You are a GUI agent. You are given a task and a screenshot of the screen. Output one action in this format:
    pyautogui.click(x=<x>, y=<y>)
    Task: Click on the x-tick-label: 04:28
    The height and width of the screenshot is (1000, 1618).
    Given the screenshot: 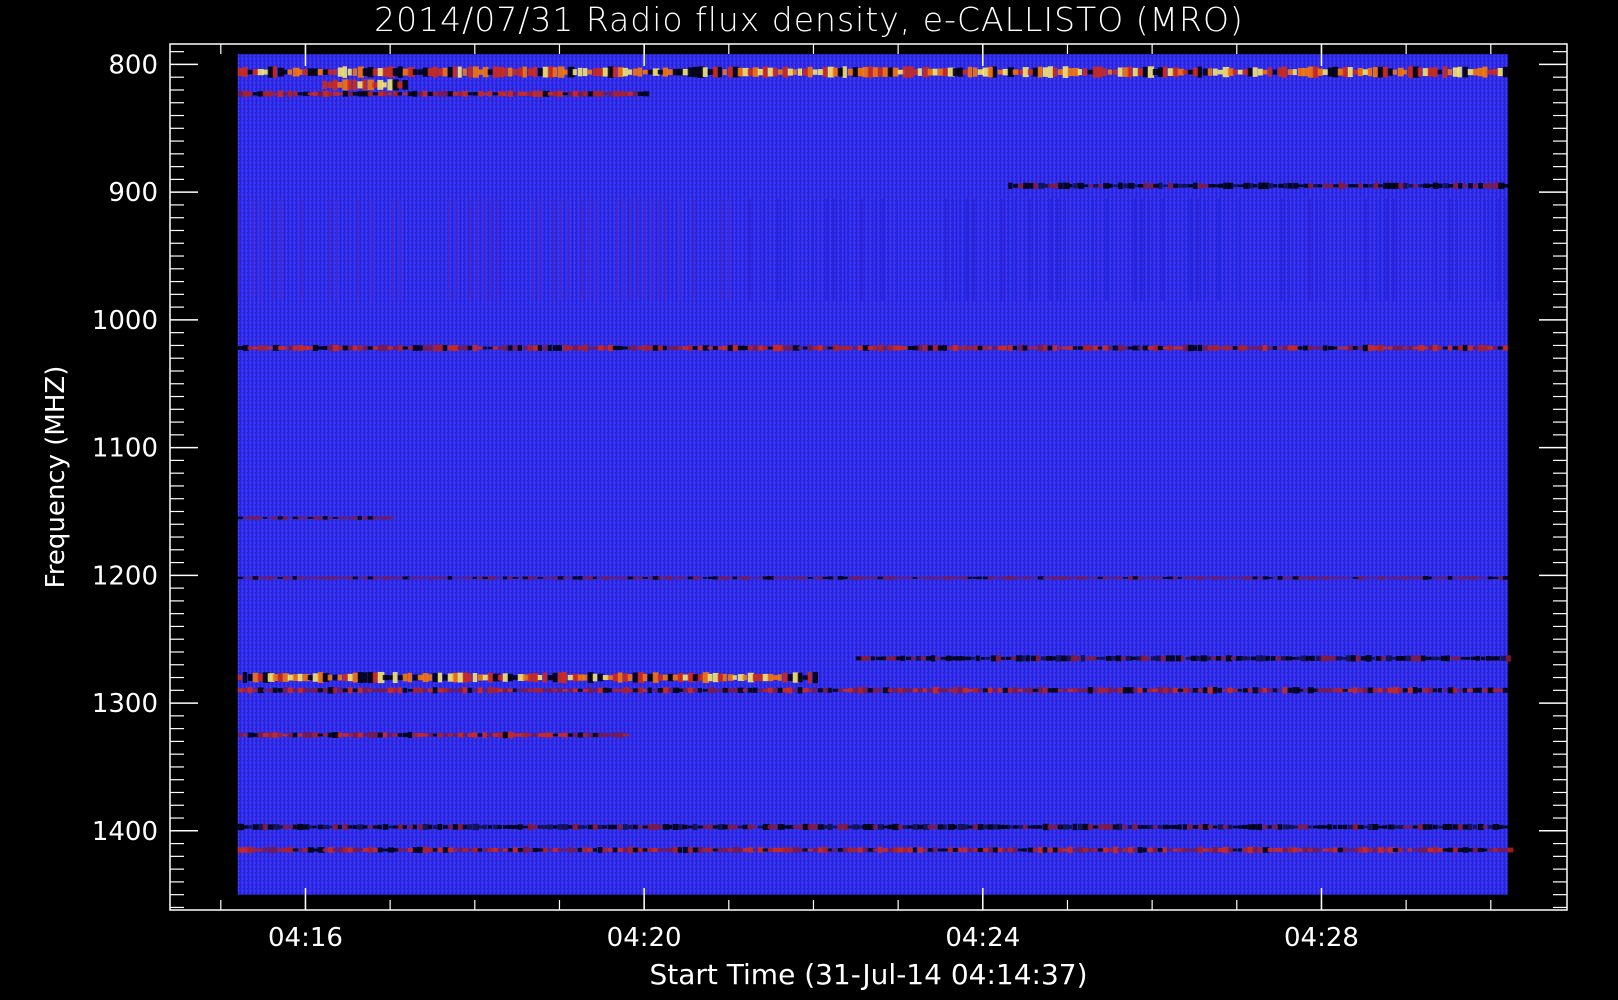 What is the action you would take?
    pyautogui.click(x=1321, y=938)
    